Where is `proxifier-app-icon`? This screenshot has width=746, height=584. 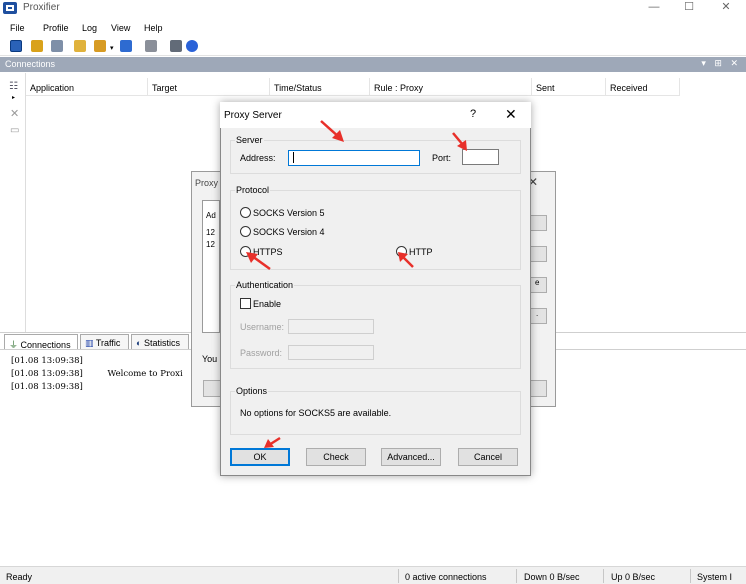
proxifier-app-icon is located at coordinates (10, 8).